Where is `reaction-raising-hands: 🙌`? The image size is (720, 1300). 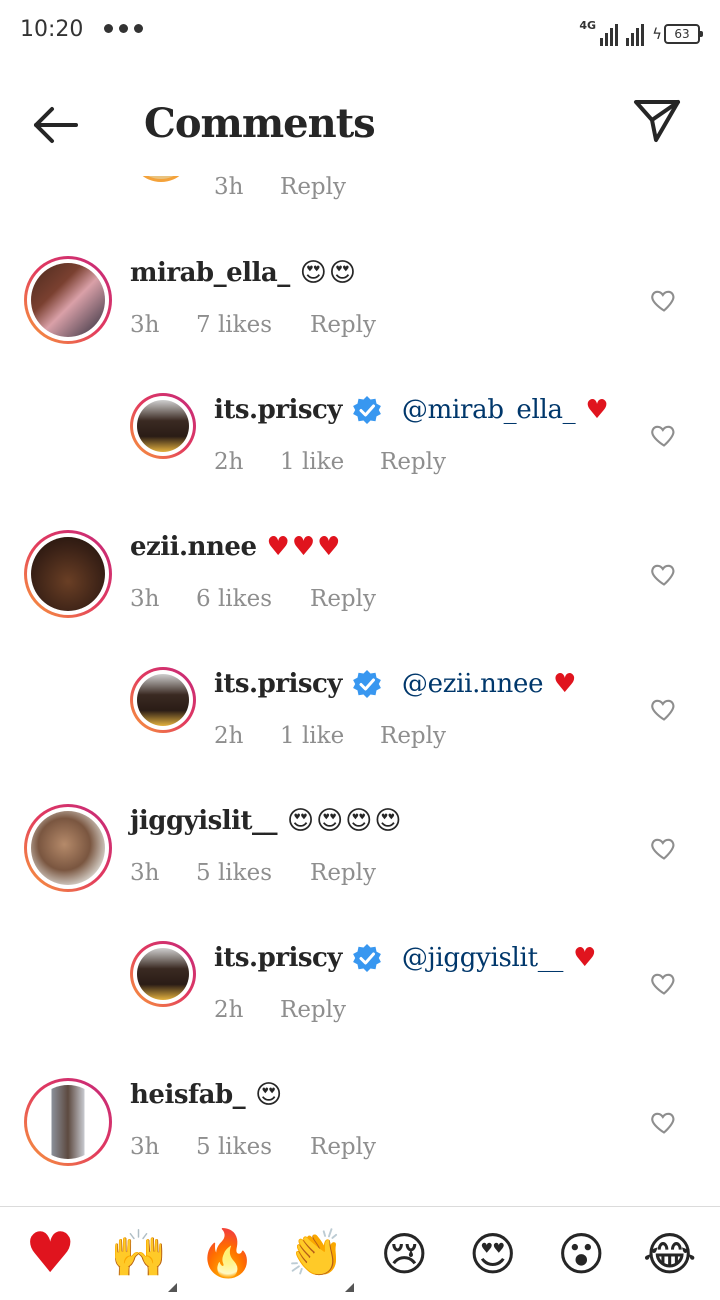 reaction-raising-hands: 🙌 is located at coordinates (143, 1258).